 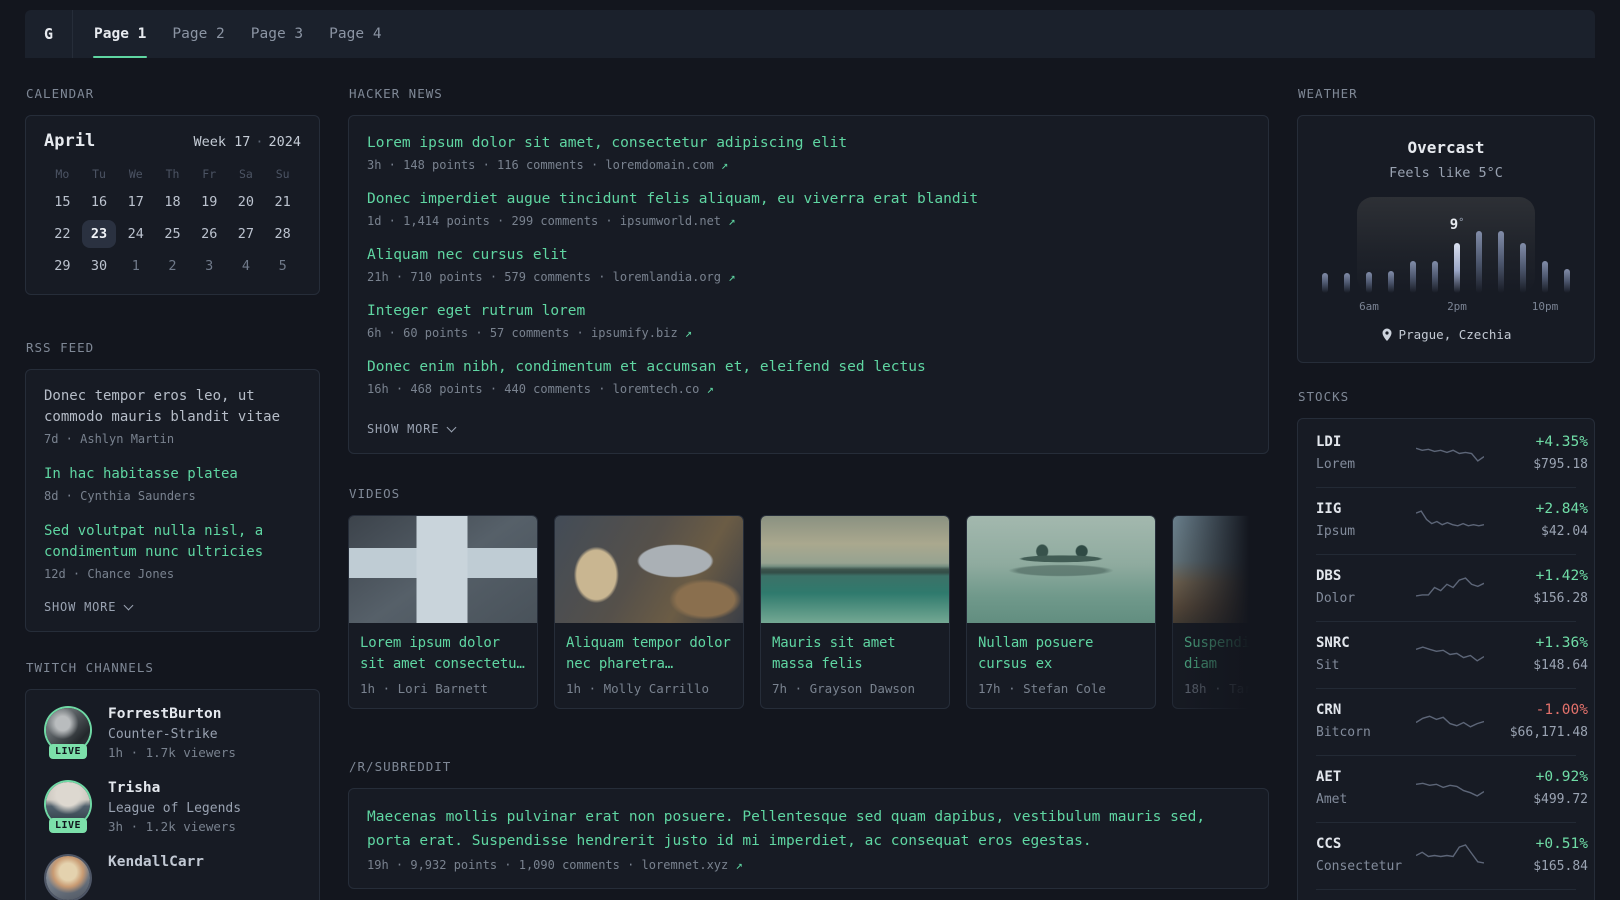 I want to click on video-title-line: Lorem ipsum dolor, so click(x=430, y=643).